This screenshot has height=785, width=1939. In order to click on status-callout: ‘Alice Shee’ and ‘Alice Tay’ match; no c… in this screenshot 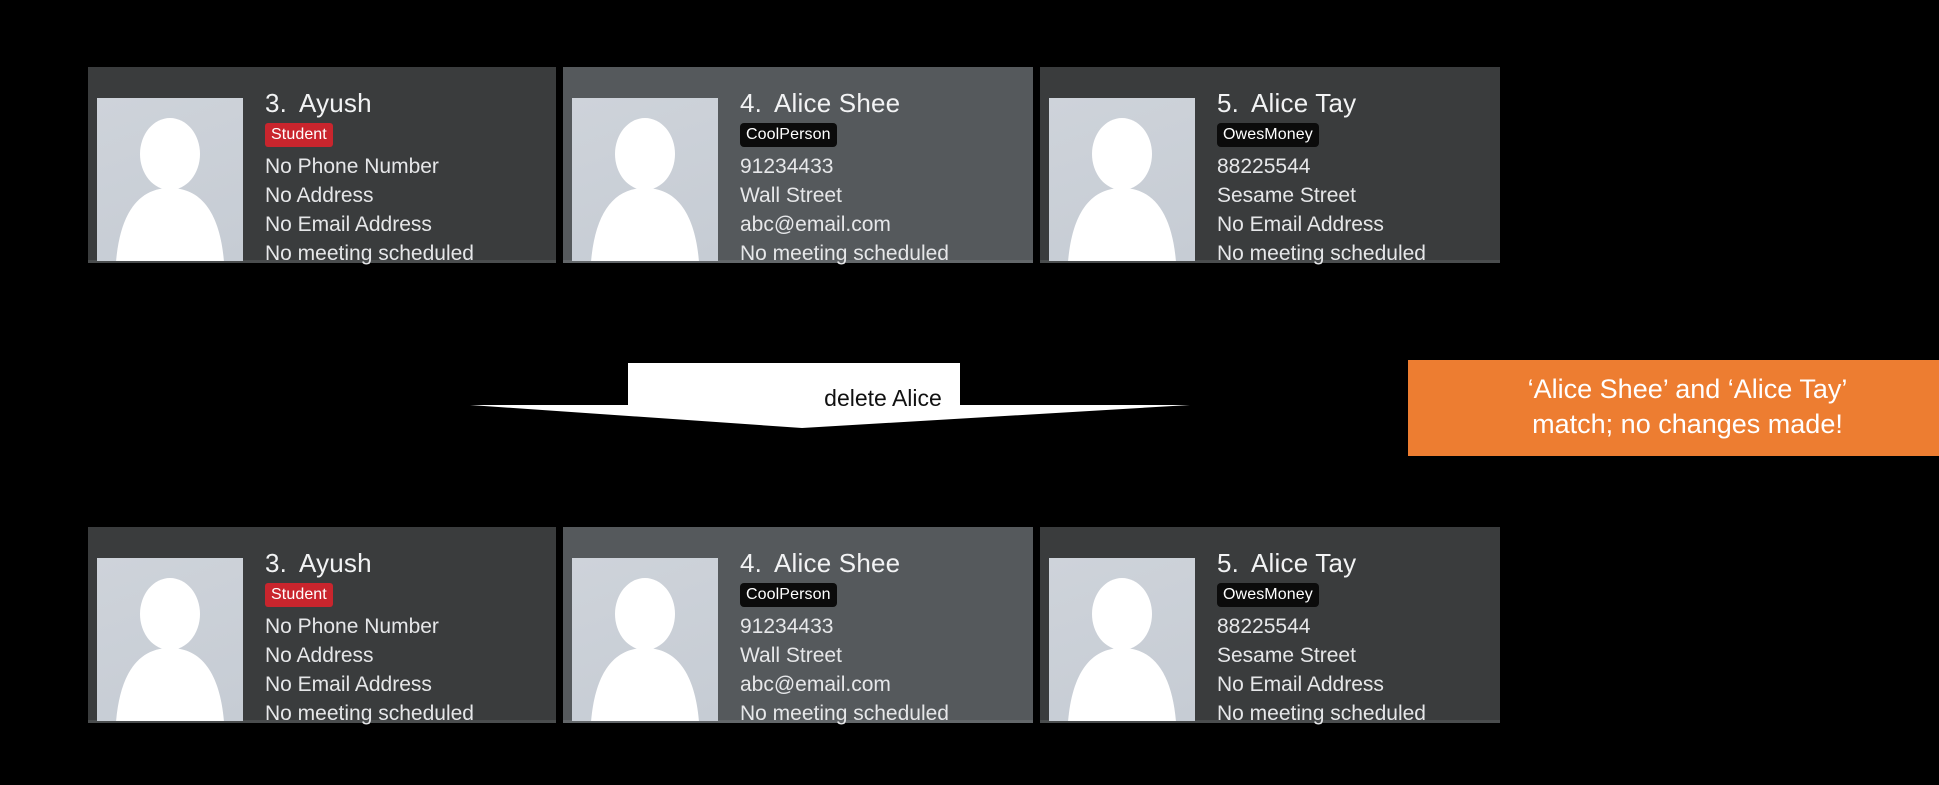, I will do `click(1673, 408)`.